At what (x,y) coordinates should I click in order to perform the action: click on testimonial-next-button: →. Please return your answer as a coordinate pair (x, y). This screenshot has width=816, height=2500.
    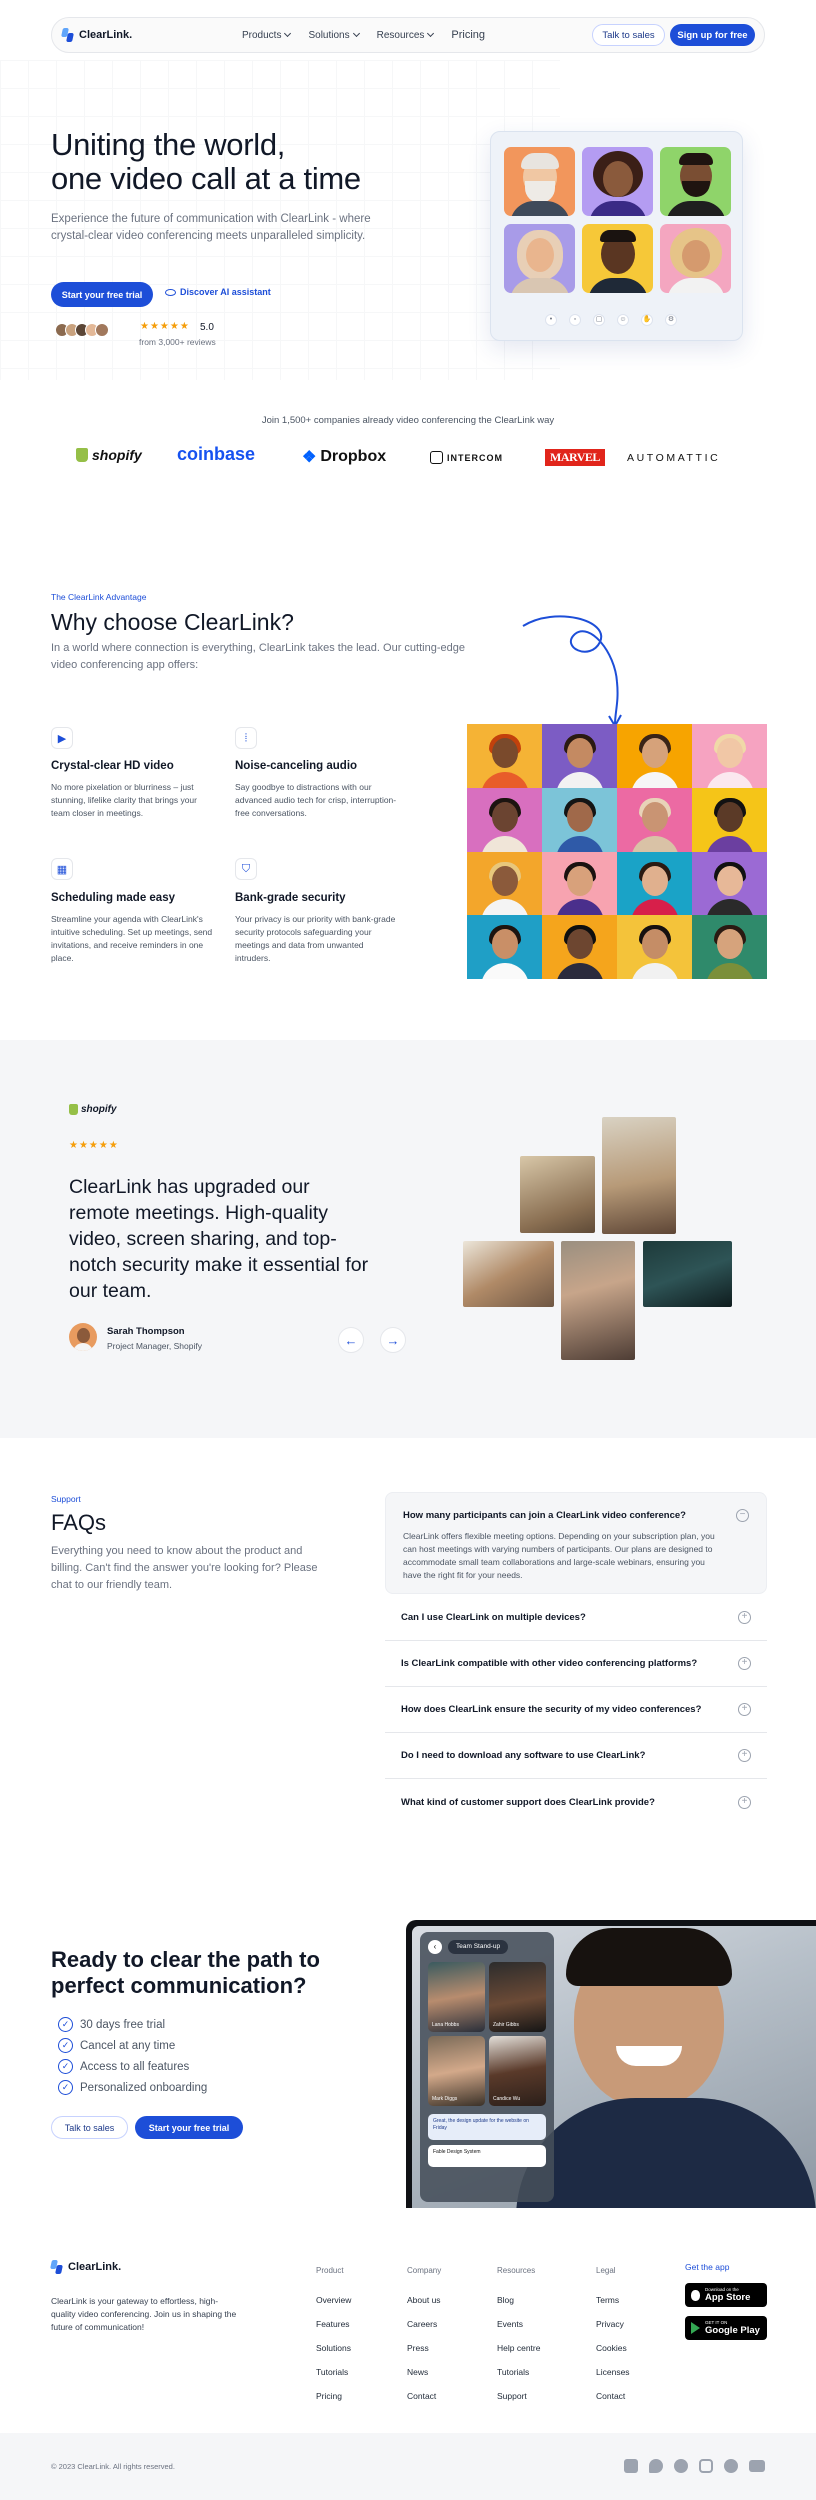
    Looking at the image, I should click on (393, 1340).